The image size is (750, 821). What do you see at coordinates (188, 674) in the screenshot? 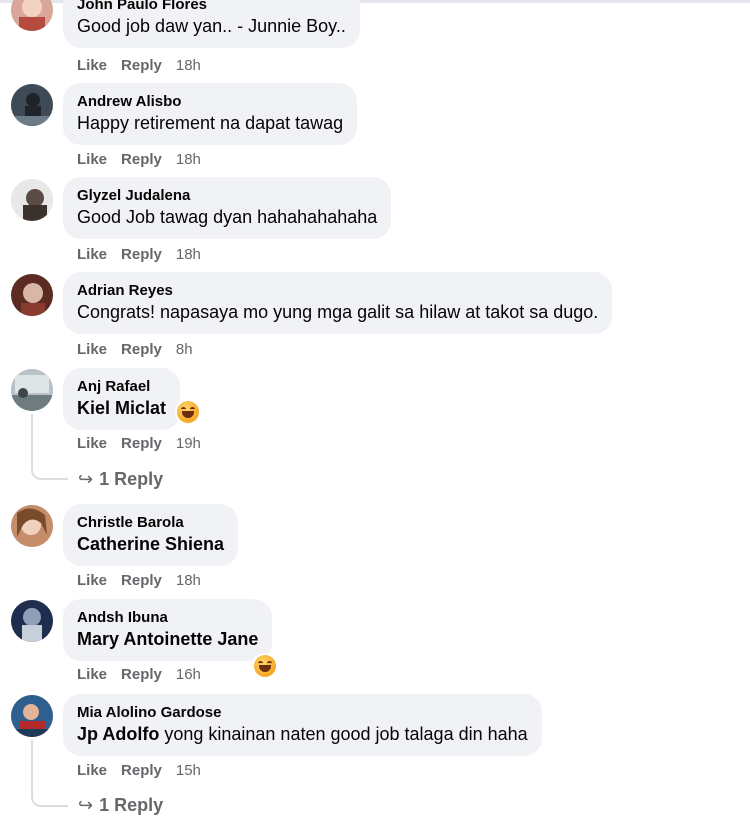
I see `comment-timestamp: 16h` at bounding box center [188, 674].